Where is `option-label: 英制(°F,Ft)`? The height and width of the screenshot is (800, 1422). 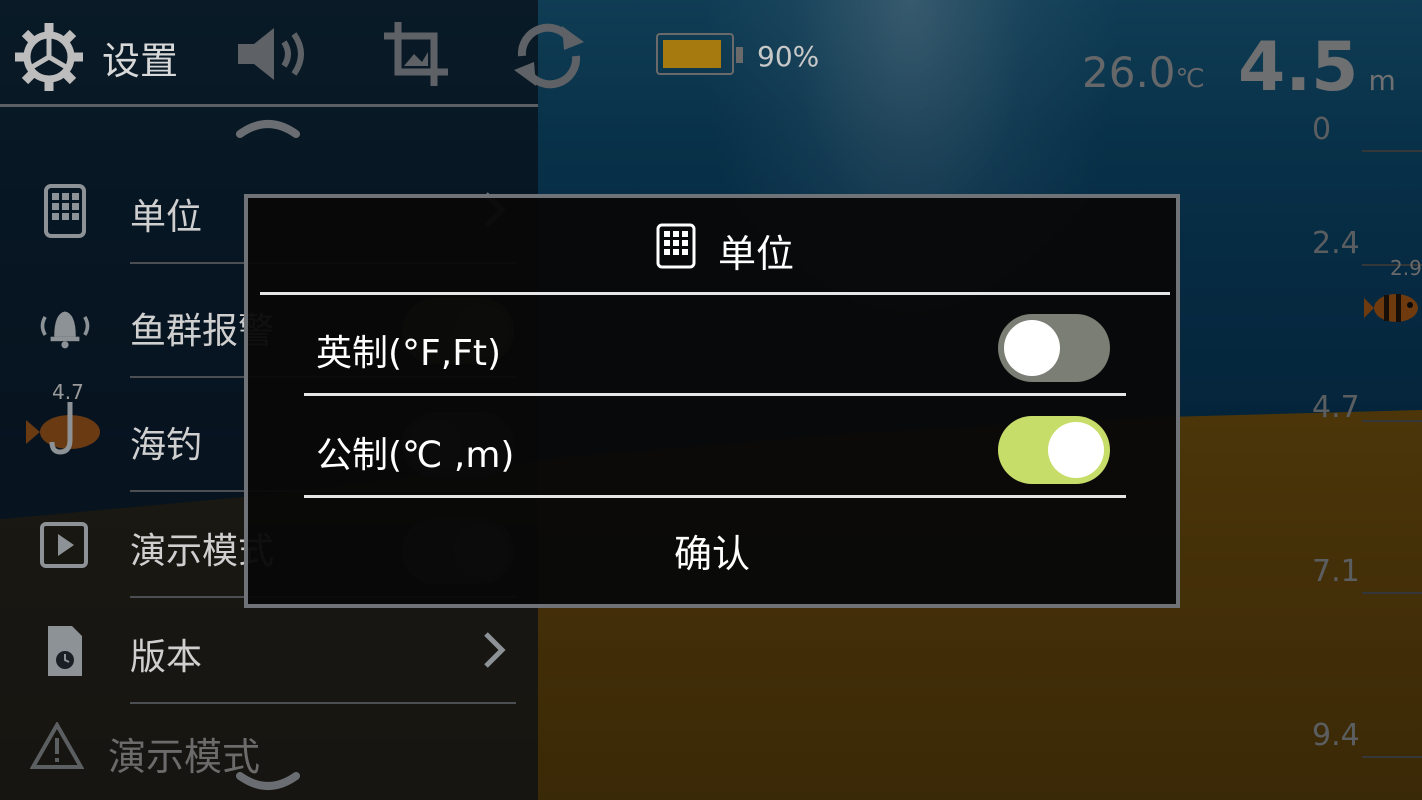 option-label: 英制(°F,Ft) is located at coordinates (409, 353).